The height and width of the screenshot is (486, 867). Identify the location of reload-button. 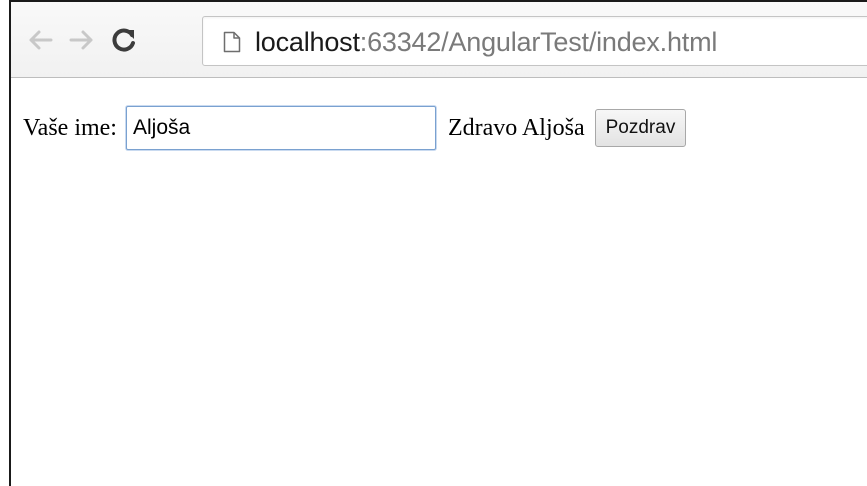
(124, 40).